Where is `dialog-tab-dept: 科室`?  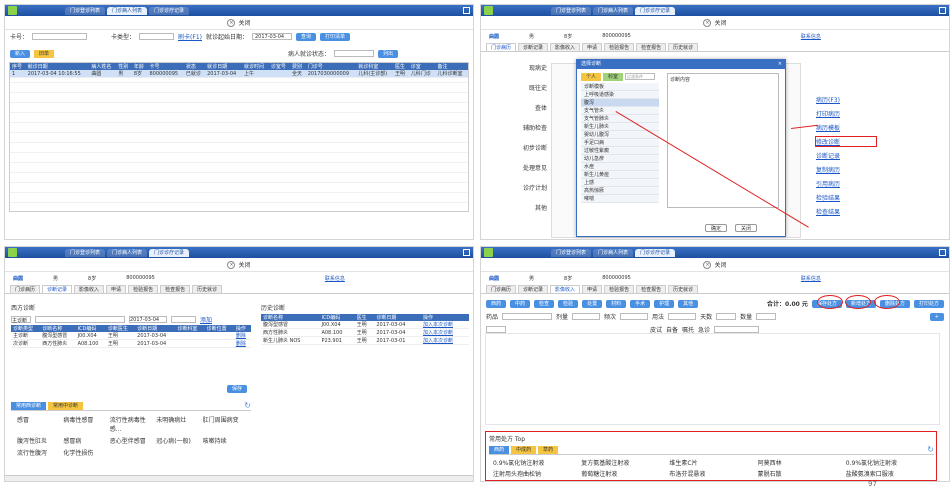 dialog-tab-dept: 科室 is located at coordinates (613, 77).